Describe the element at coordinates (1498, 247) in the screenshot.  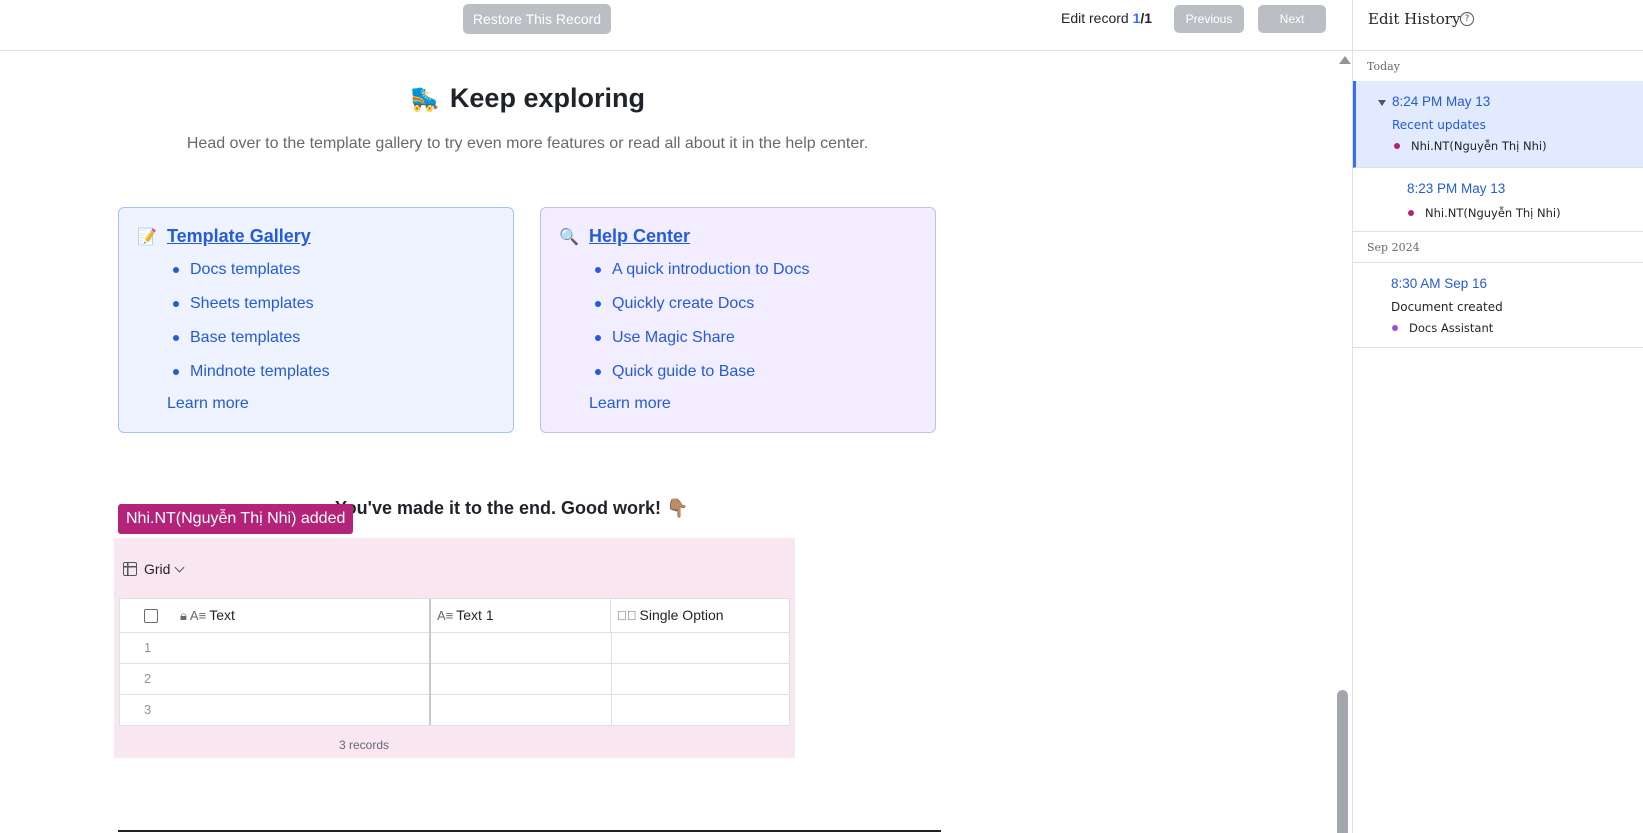
I see `history-group-header: Sep 2024` at that location.